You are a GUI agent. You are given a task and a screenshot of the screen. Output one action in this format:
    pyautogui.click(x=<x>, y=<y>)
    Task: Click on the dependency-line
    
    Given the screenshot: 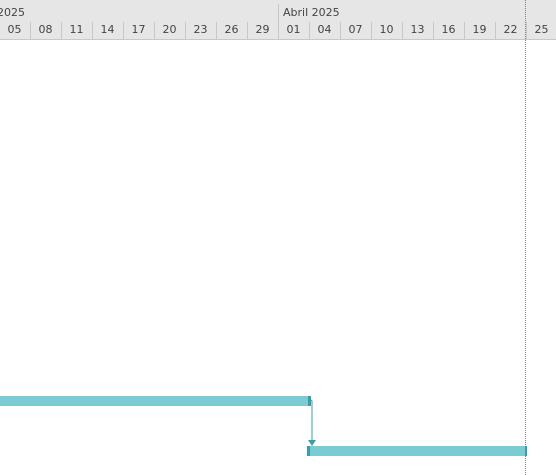 What is the action you would take?
    pyautogui.click(x=310, y=418)
    